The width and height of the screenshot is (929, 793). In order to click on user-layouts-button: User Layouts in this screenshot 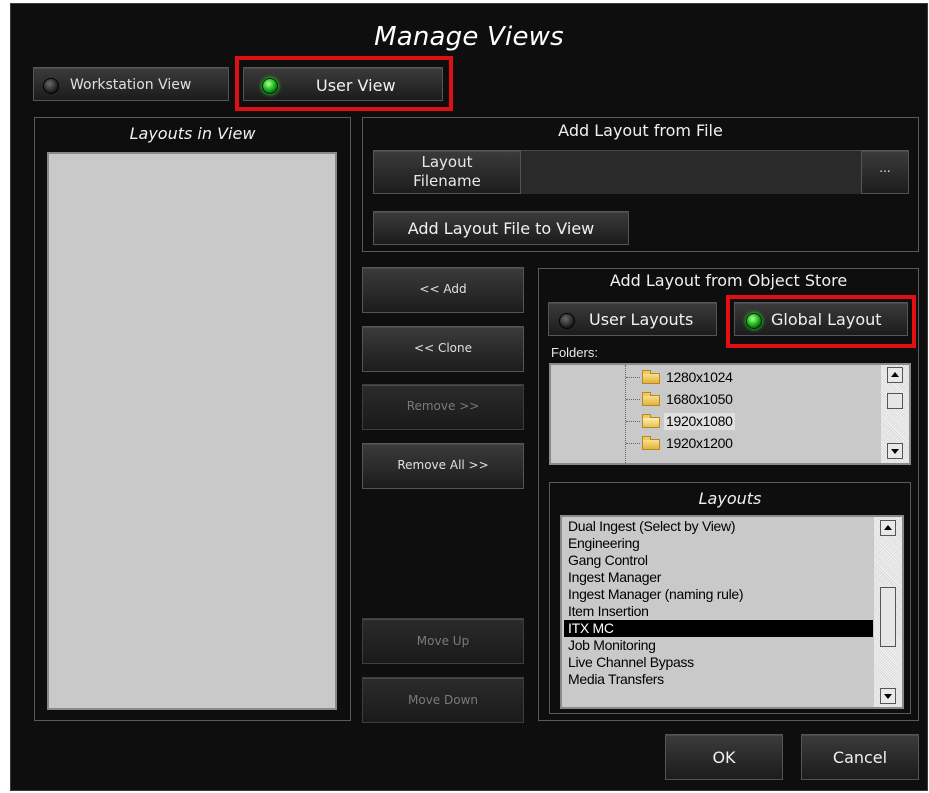, I will do `click(632, 319)`.